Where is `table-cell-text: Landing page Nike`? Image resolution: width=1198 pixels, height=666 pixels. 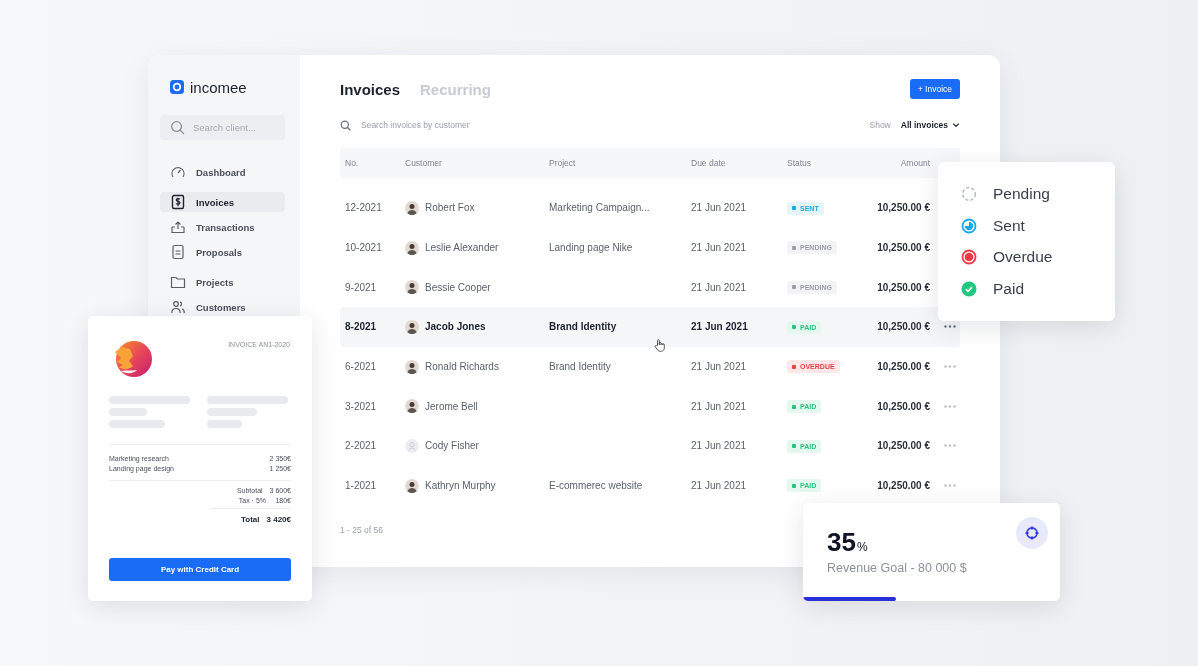
table-cell-text: Landing page Nike is located at coordinates (591, 248).